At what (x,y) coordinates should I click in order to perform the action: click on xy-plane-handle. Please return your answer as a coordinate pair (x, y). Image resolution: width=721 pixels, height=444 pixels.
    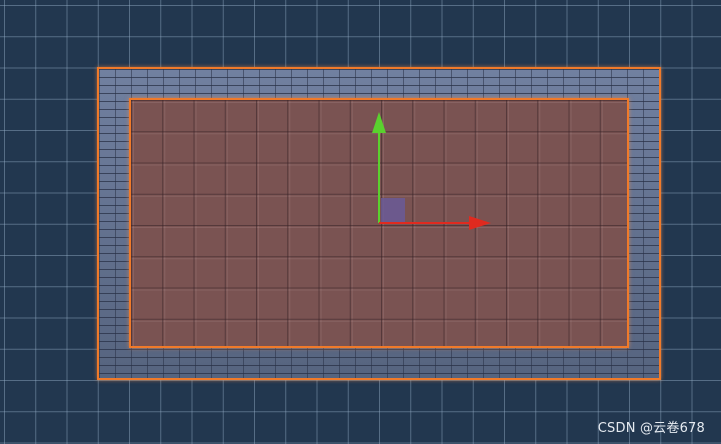
    Looking at the image, I should click on (393, 210).